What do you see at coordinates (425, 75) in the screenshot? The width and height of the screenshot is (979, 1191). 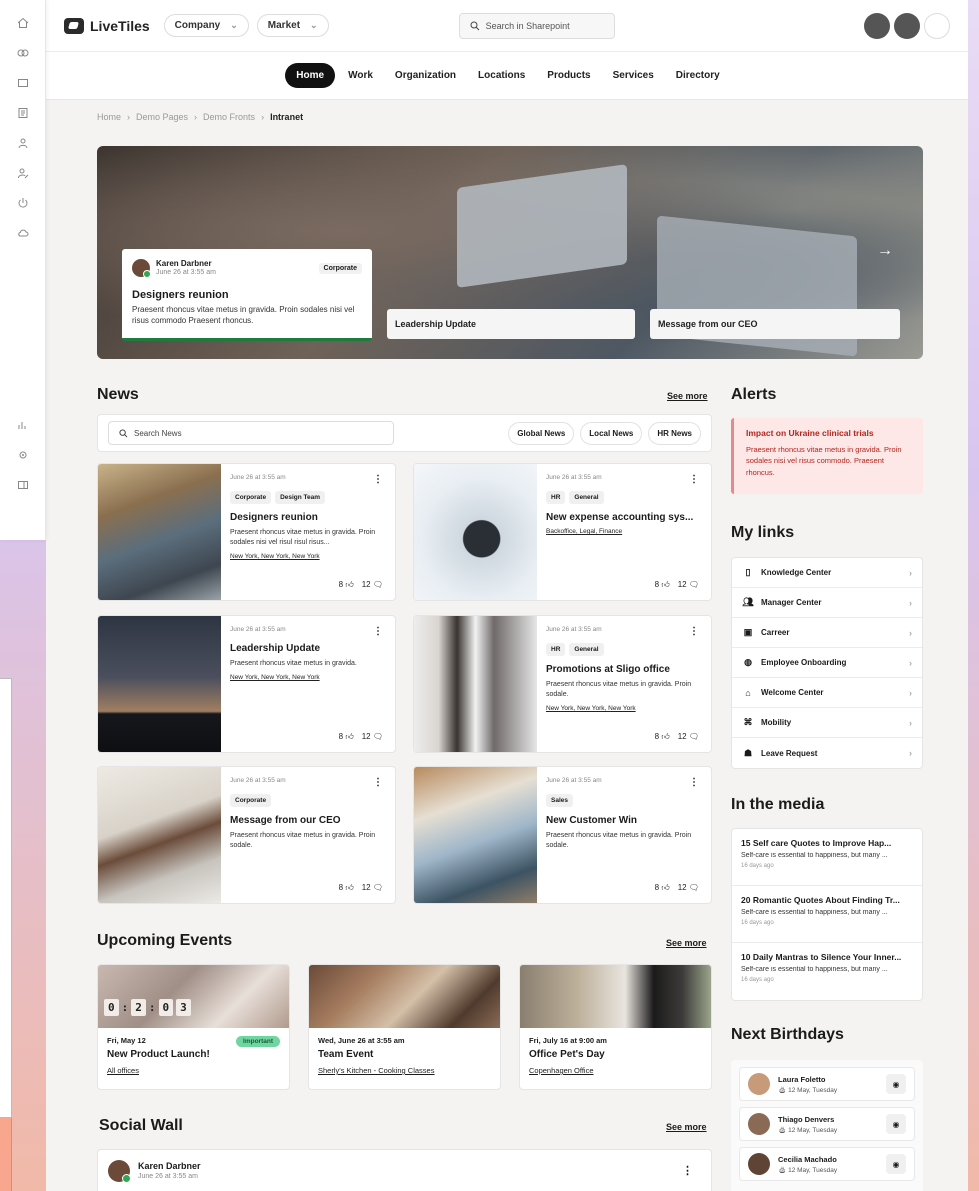 I see `nav-item-organization: Organization` at bounding box center [425, 75].